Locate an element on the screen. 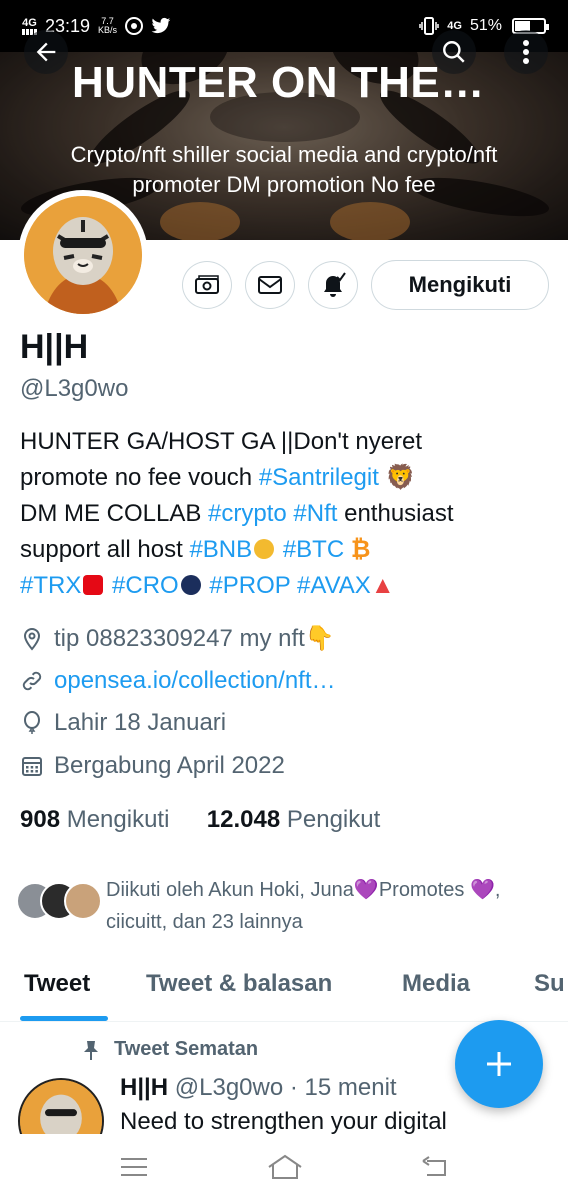  hashtag-cro: #CRO is located at coordinates (145, 585).